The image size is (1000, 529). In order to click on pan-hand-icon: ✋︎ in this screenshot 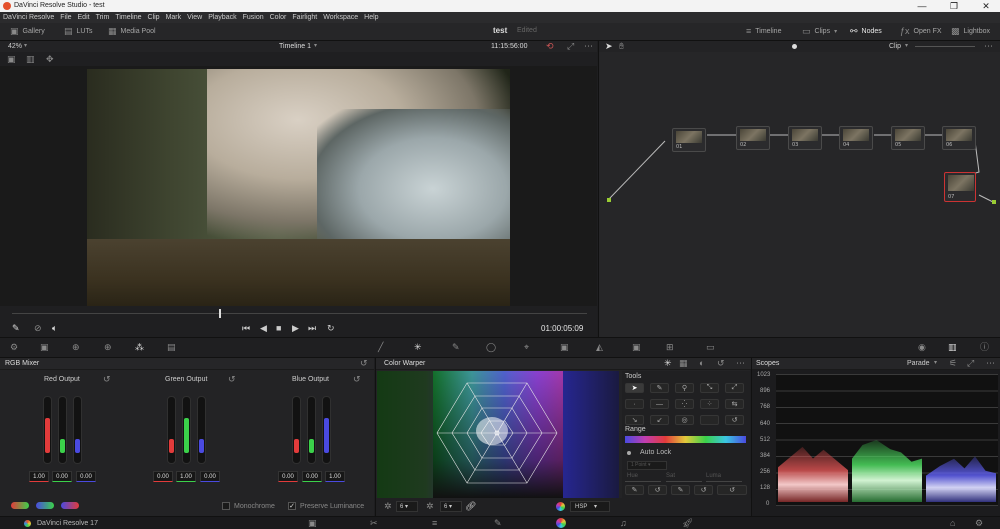, I will do `click(621, 46)`.